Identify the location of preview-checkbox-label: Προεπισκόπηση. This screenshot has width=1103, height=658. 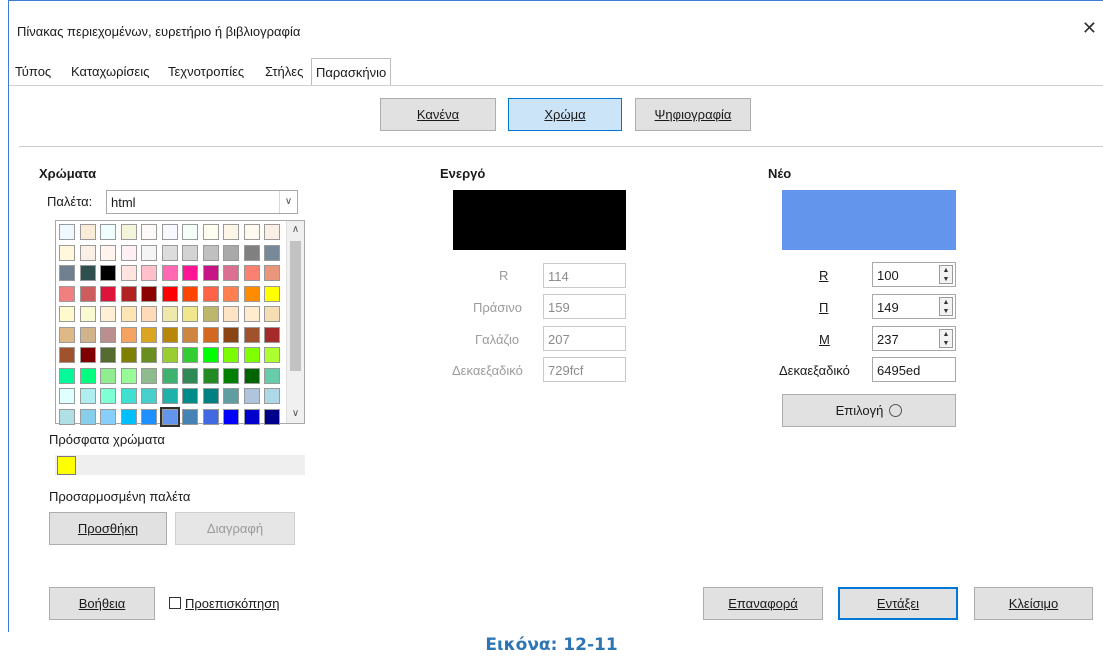
(232, 603).